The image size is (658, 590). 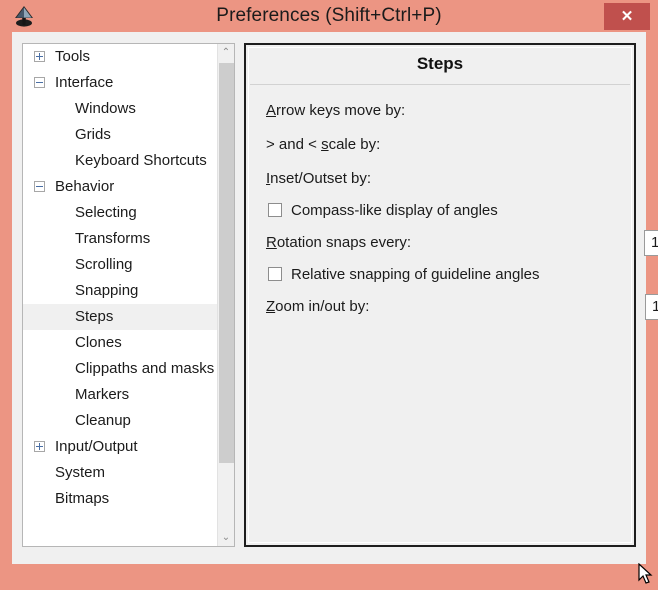 What do you see at coordinates (354, 144) in the screenshot?
I see `scale-by-label-text: cale by:` at bounding box center [354, 144].